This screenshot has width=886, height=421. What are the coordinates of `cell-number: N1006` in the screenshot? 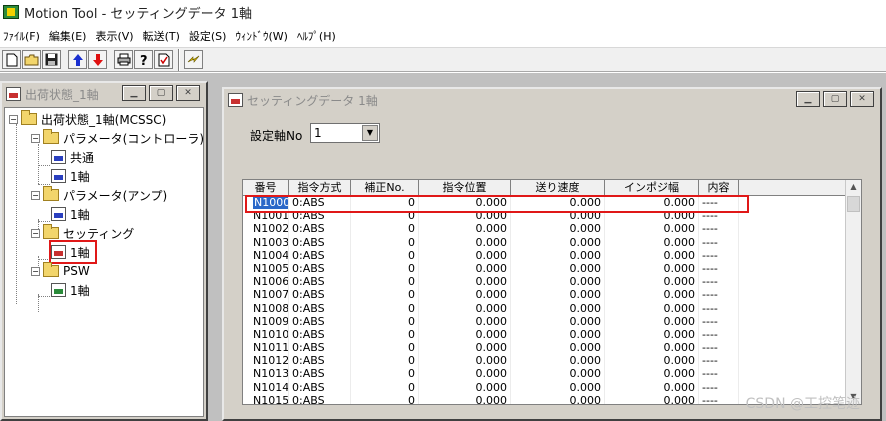 It's located at (266, 282).